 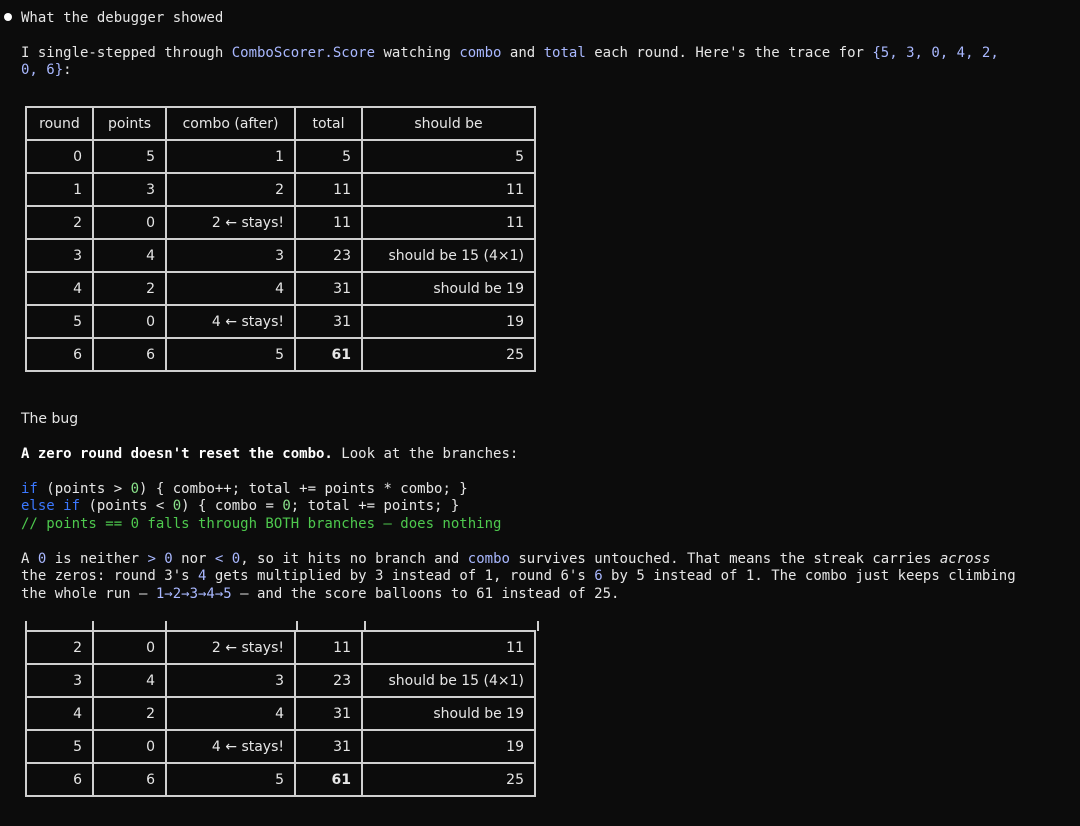 What do you see at coordinates (303, 53) in the screenshot?
I see `function-name: ComboScorer.Score` at bounding box center [303, 53].